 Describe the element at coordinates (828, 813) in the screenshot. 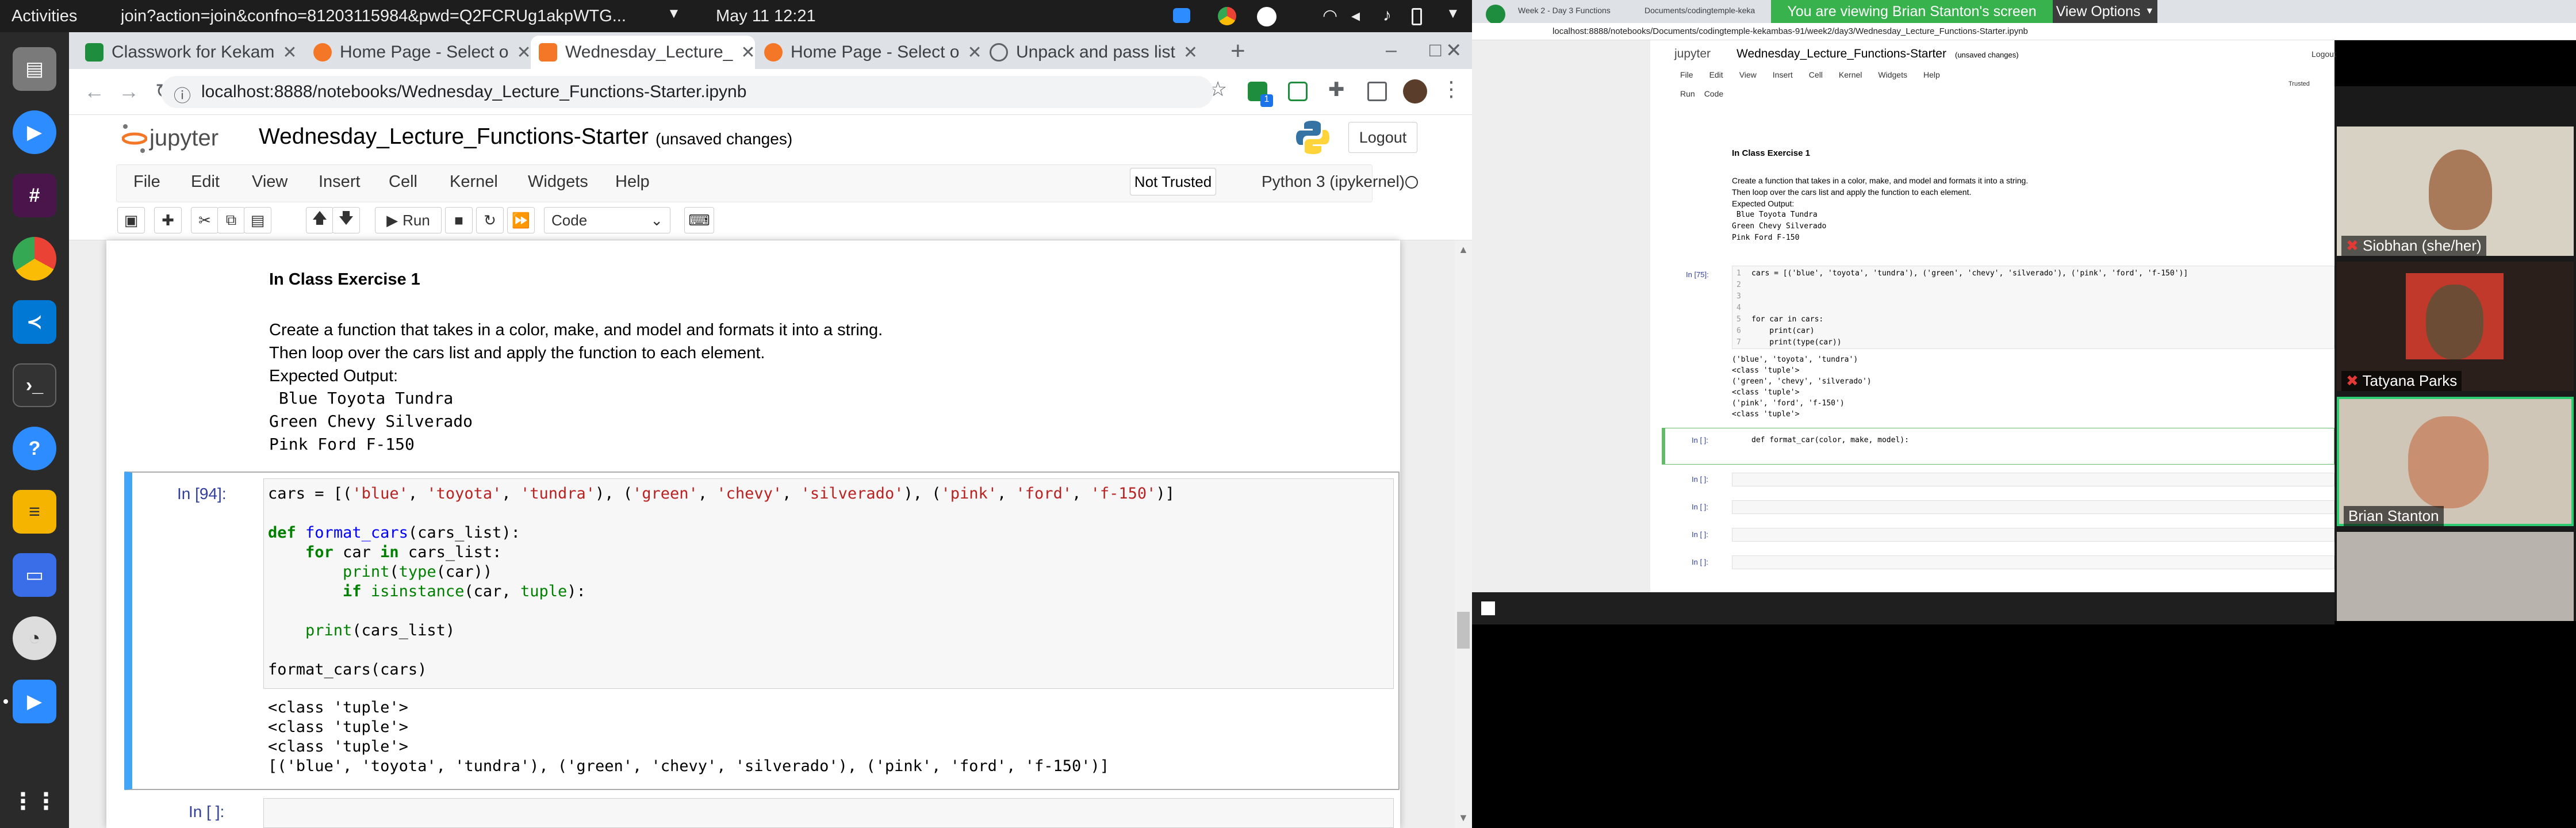

I see `empty-code-editor` at that location.